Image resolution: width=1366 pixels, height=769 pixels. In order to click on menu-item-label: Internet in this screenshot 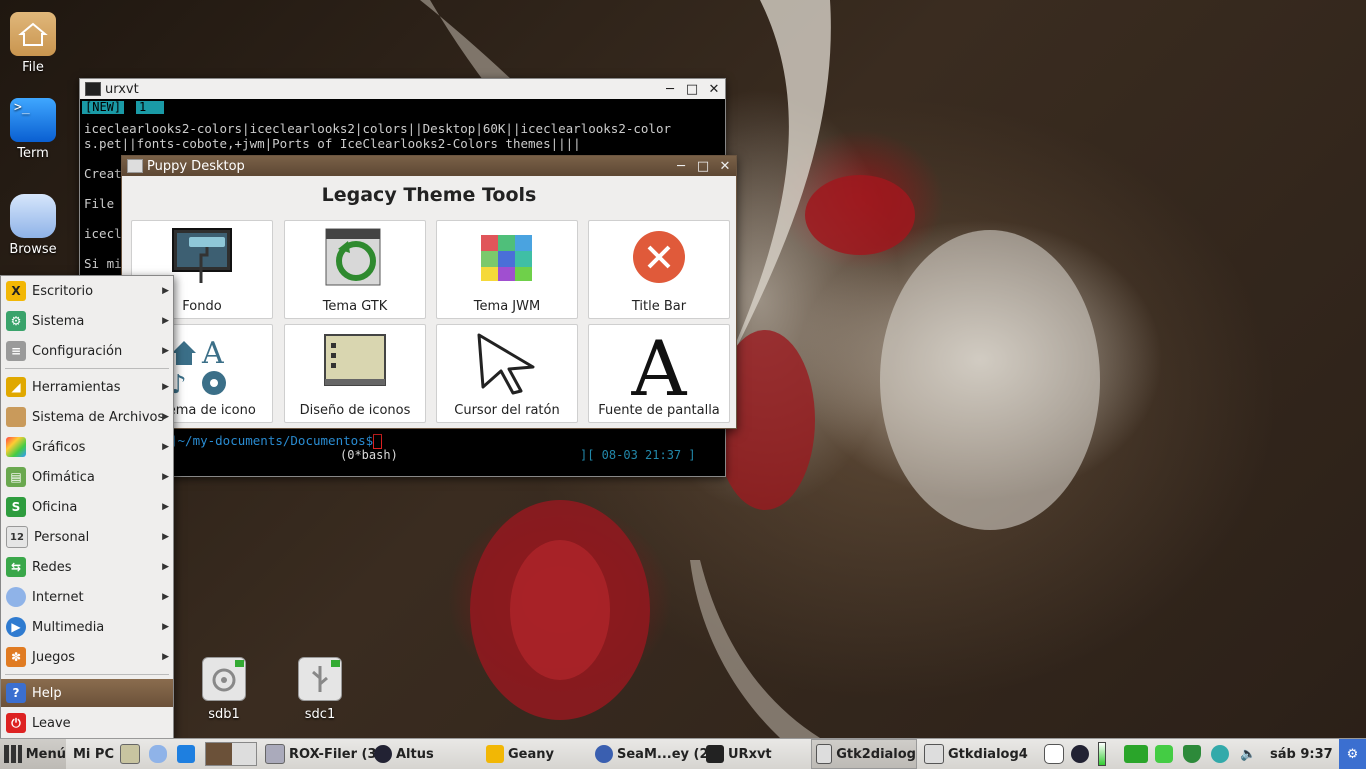, I will do `click(58, 597)`.